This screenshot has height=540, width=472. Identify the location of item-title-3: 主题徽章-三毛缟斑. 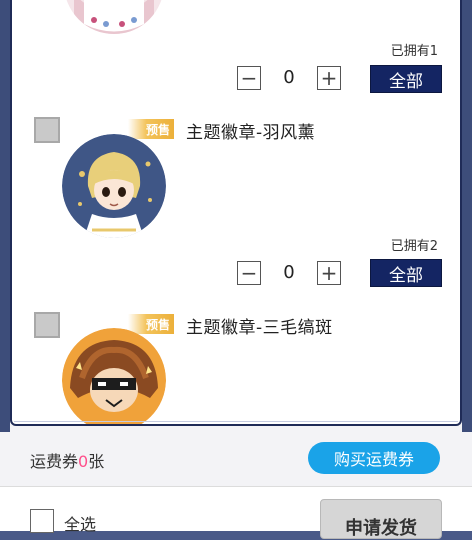
(259, 328).